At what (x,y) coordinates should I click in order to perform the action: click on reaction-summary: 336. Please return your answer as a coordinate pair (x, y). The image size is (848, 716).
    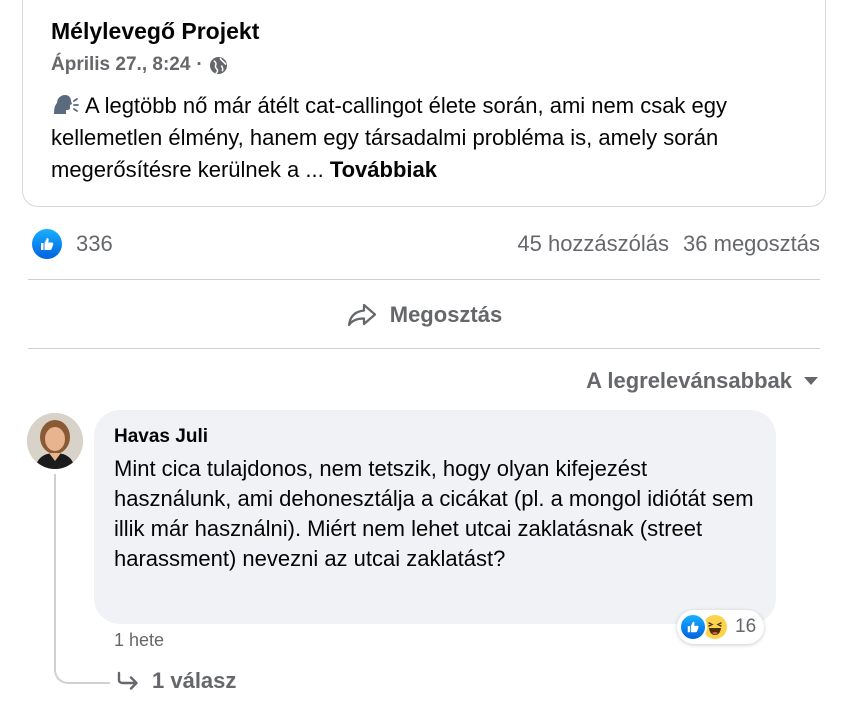
    Looking at the image, I should click on (72, 244).